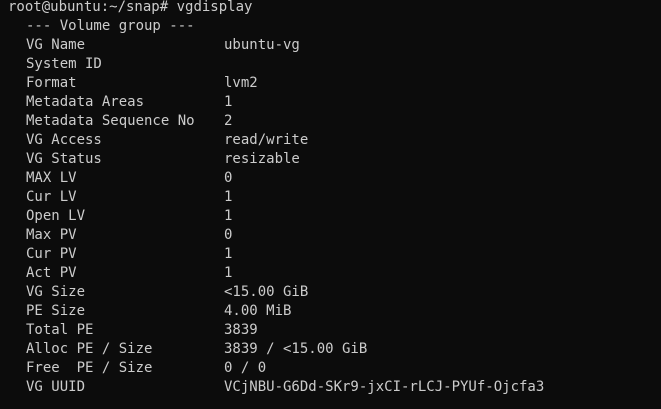 Image resolution: width=661 pixels, height=409 pixels. What do you see at coordinates (262, 45) in the screenshot?
I see `field-value: ubuntu-vg` at bounding box center [262, 45].